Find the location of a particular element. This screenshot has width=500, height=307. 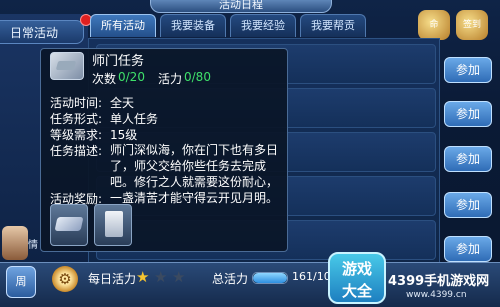

logo-line2: 大全 is located at coordinates (356, 291).